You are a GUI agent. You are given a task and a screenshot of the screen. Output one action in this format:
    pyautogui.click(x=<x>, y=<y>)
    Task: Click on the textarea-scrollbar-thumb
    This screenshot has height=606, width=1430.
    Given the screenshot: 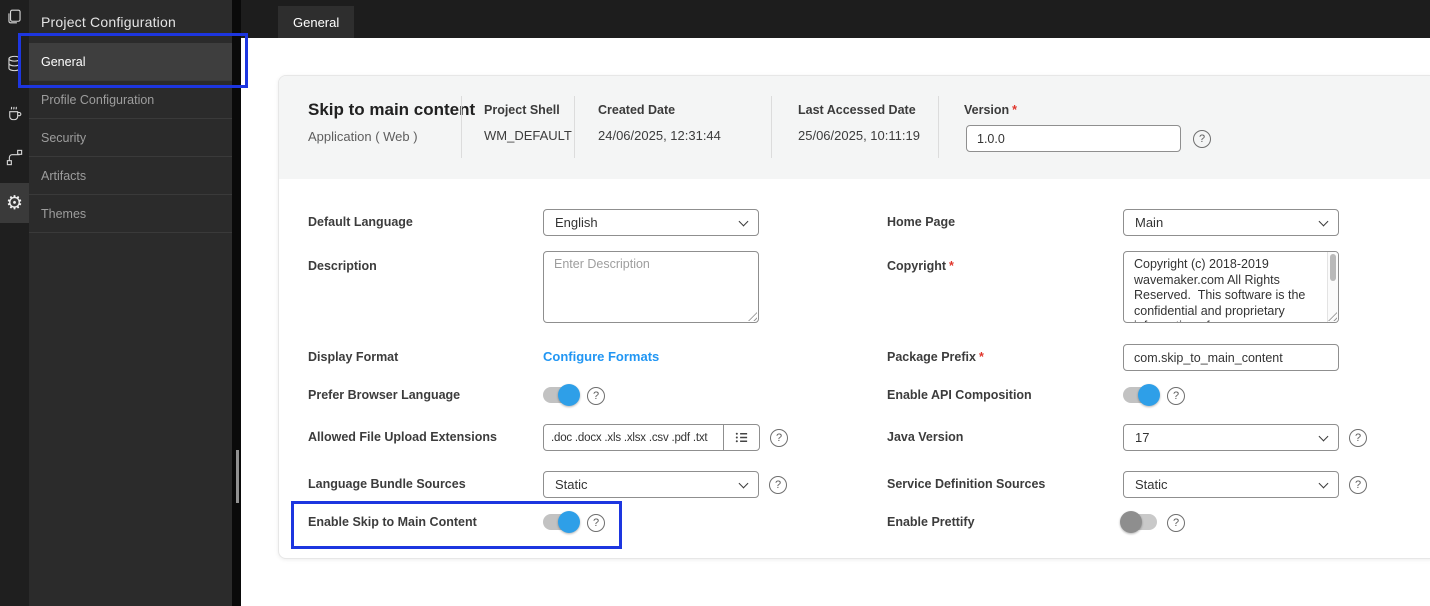 What is the action you would take?
    pyautogui.click(x=1333, y=267)
    